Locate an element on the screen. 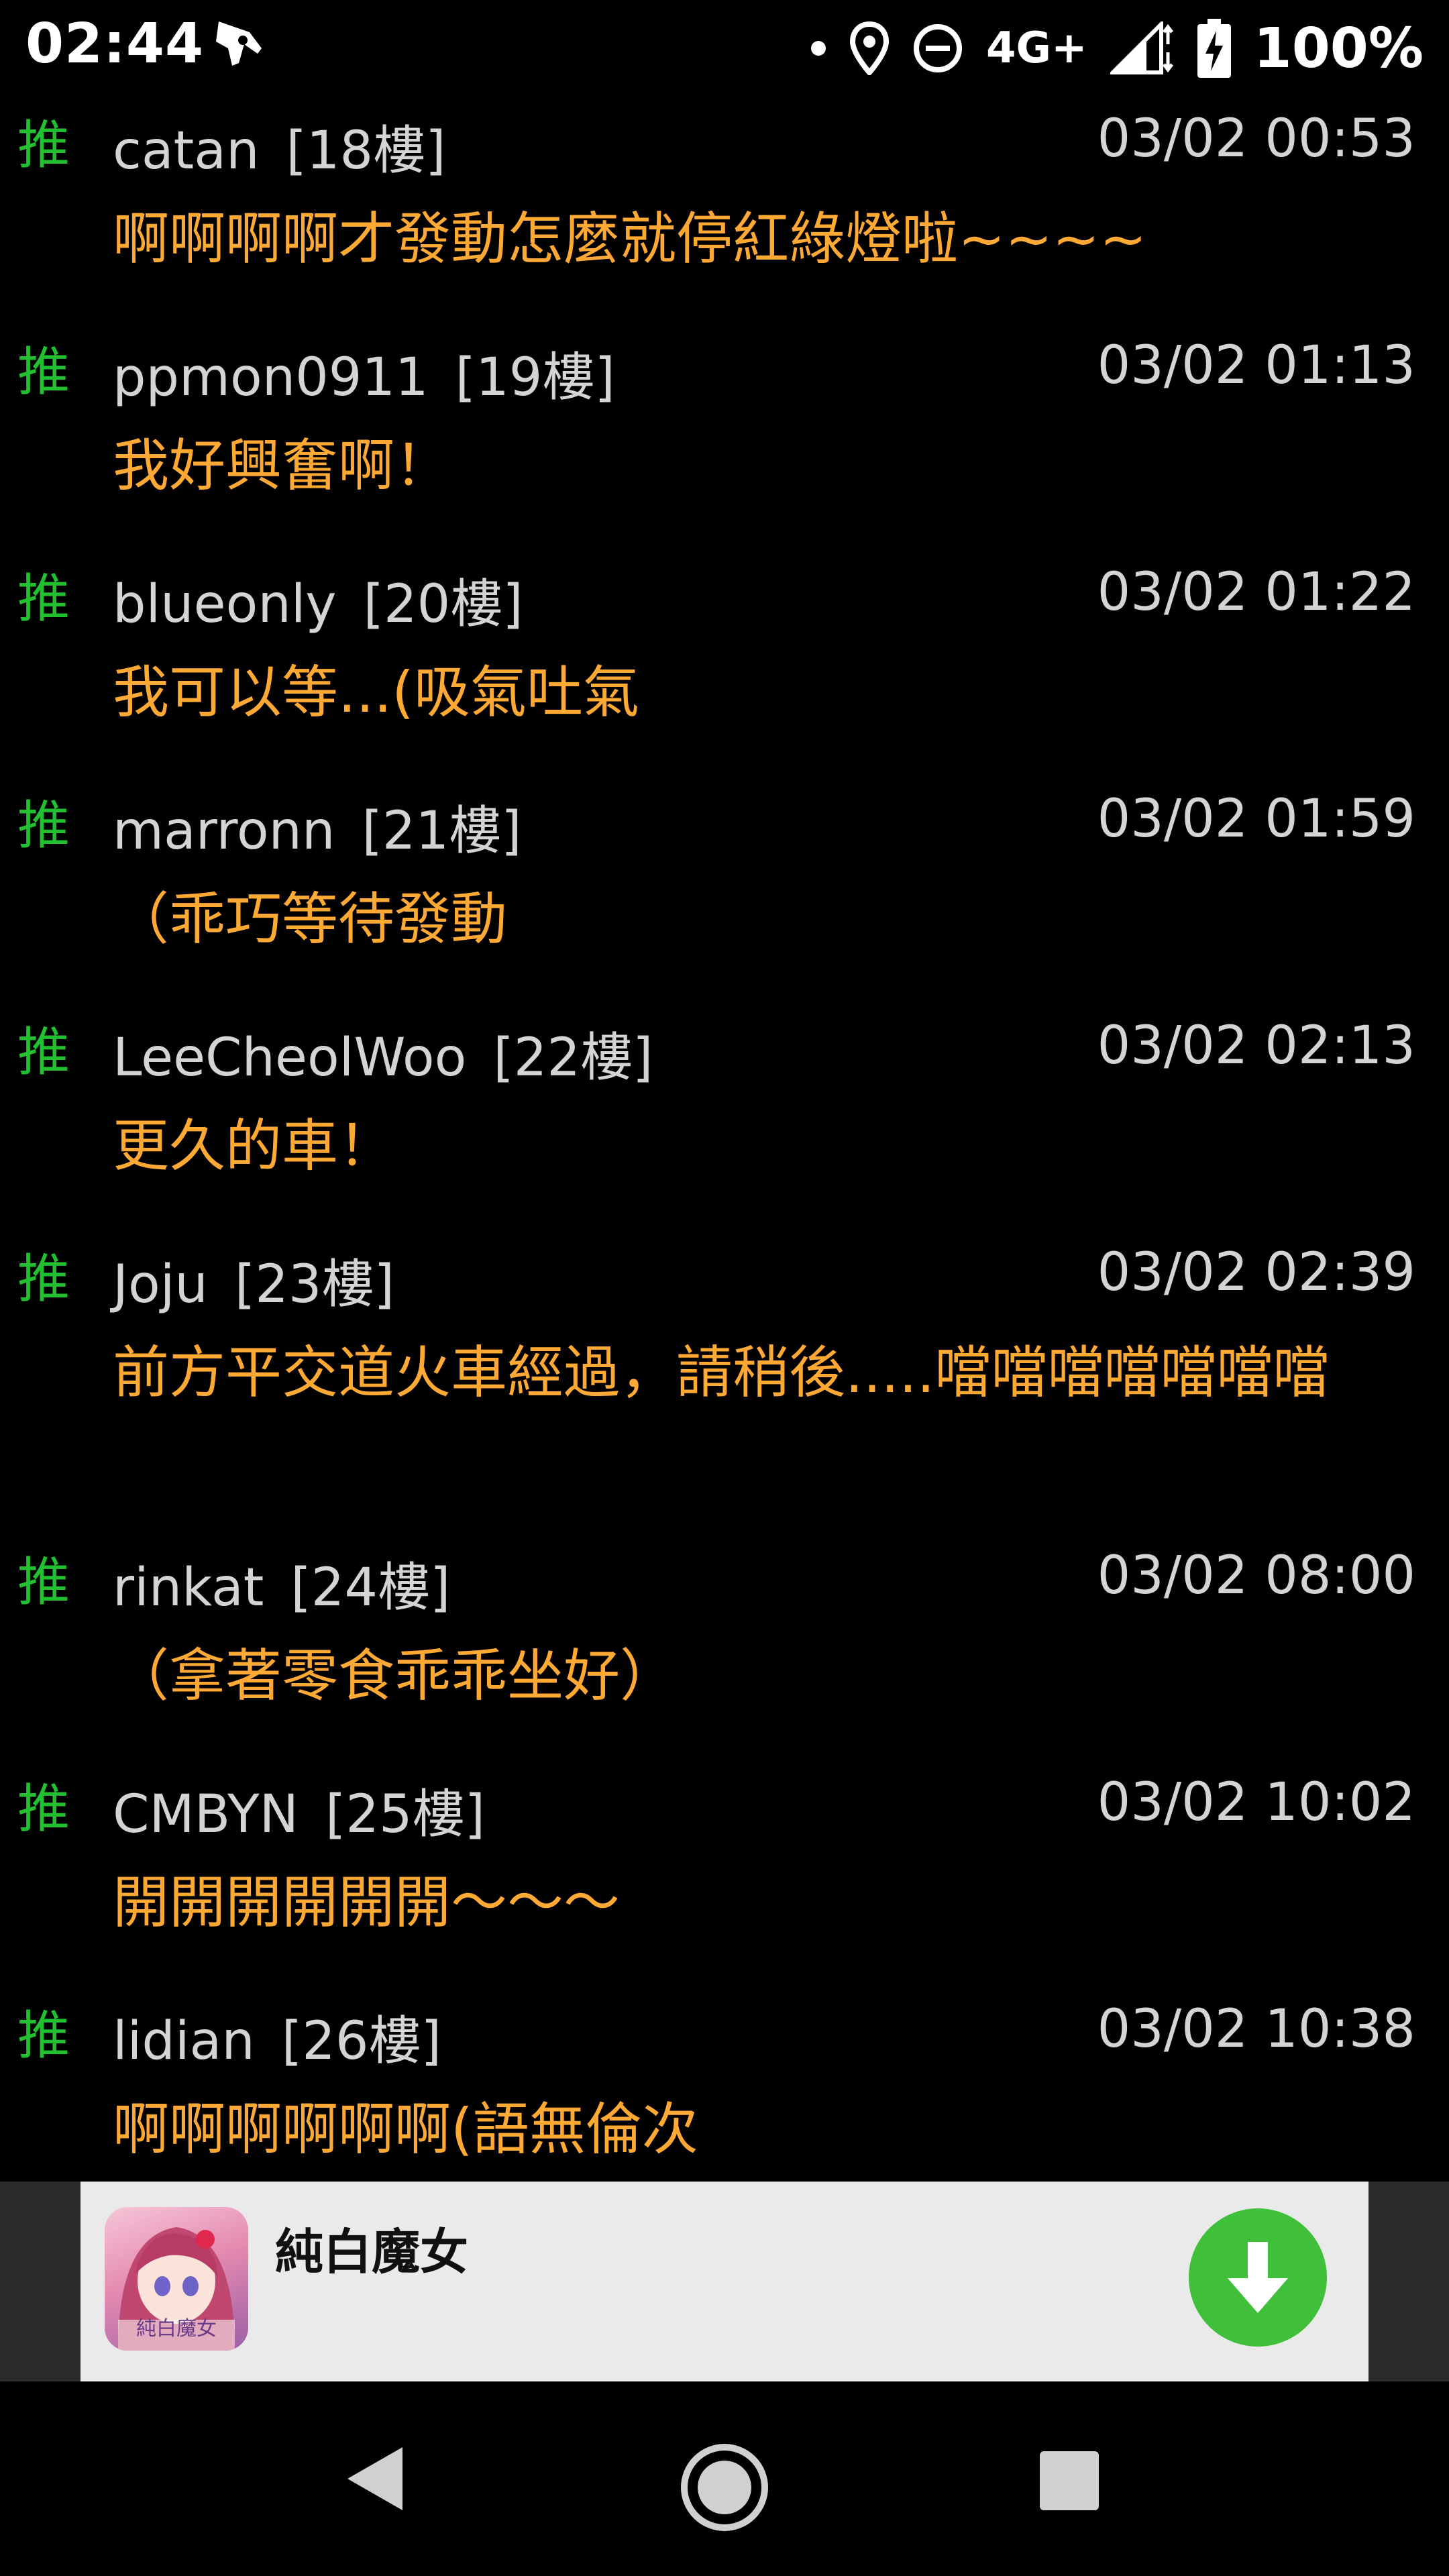 The width and height of the screenshot is (1449, 2576). comment-time: 03/02 01:59 is located at coordinates (1256, 819).